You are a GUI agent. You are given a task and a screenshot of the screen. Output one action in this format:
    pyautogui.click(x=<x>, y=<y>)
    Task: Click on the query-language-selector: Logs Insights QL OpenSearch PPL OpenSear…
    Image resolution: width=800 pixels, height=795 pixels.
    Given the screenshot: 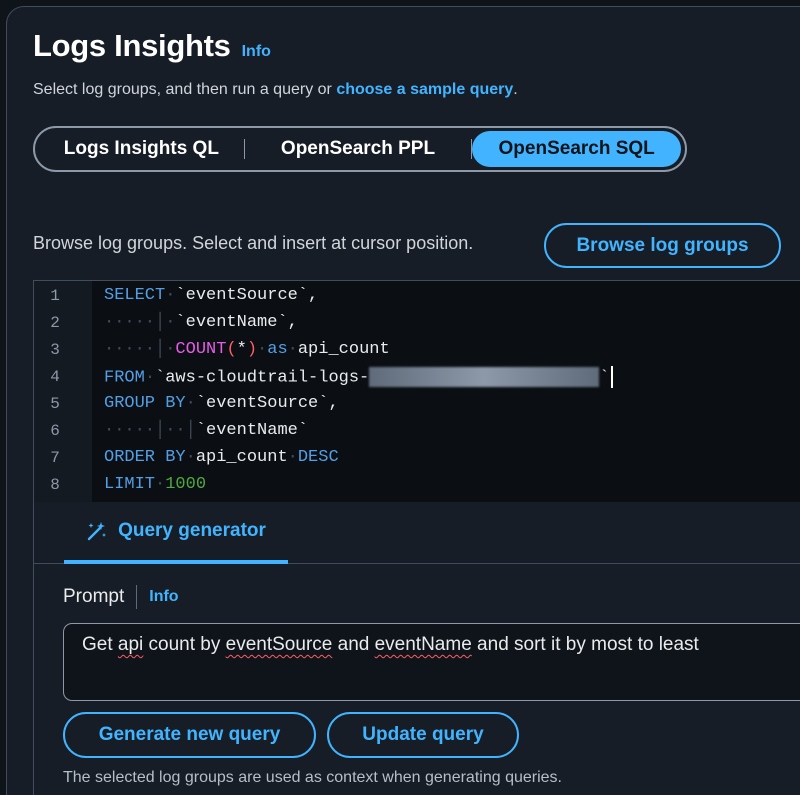 What is the action you would take?
    pyautogui.click(x=360, y=149)
    